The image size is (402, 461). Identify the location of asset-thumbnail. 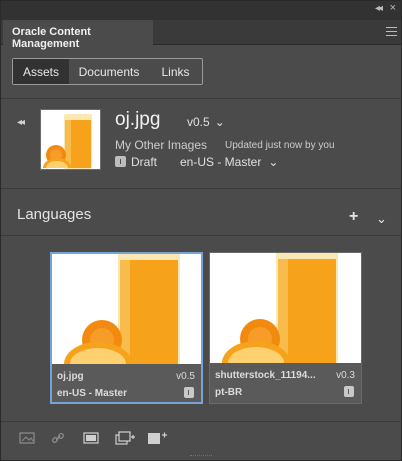
(70, 139).